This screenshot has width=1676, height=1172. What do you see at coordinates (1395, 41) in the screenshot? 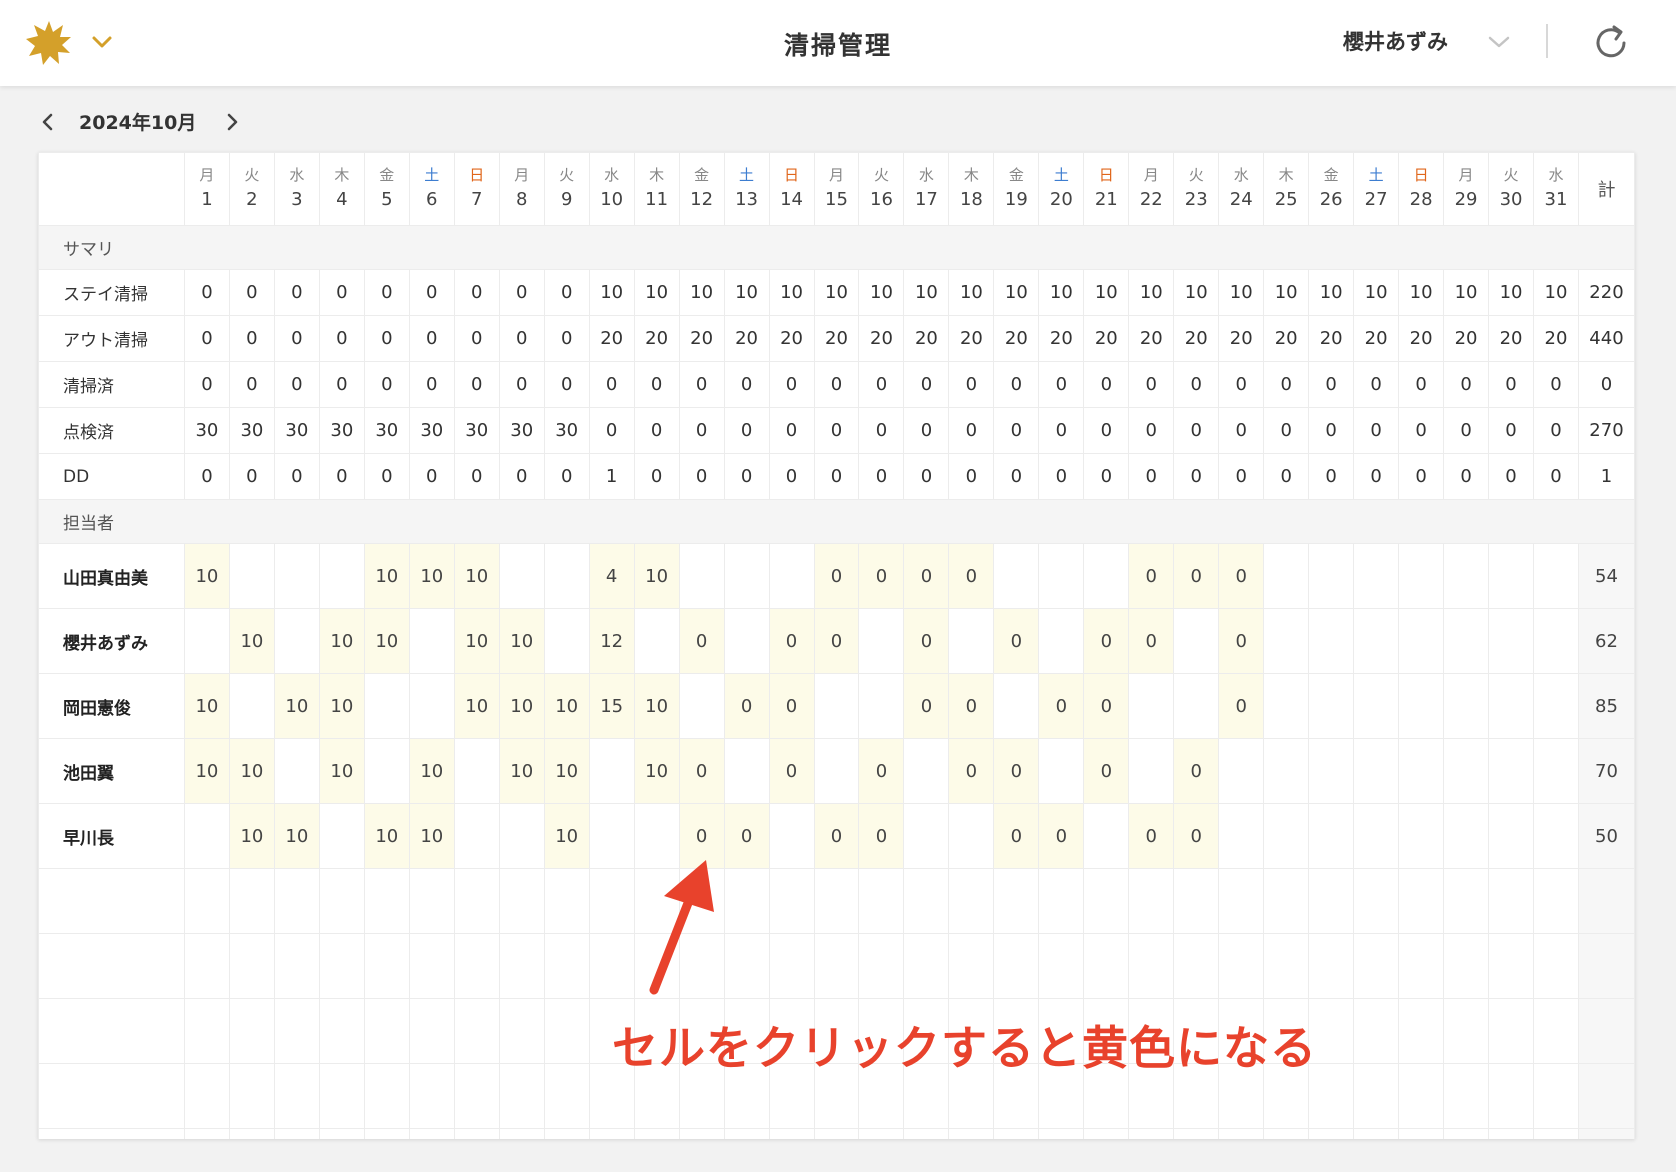
I see `user-name: 櫻井あずみ` at bounding box center [1395, 41].